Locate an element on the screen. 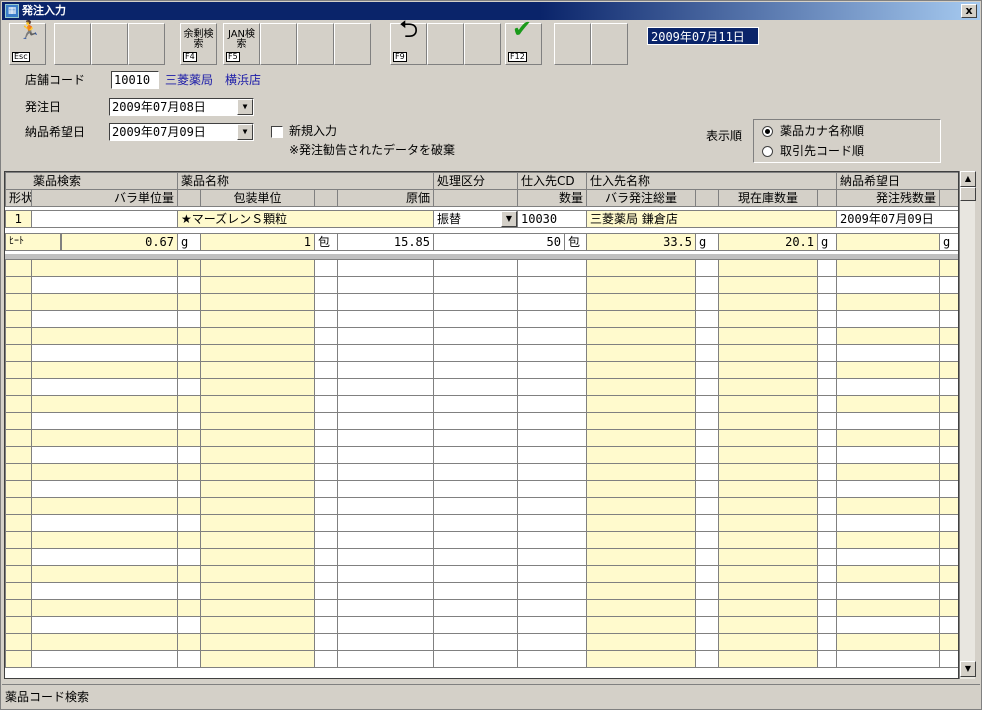  unit-cell: g is located at coordinates (189, 242).